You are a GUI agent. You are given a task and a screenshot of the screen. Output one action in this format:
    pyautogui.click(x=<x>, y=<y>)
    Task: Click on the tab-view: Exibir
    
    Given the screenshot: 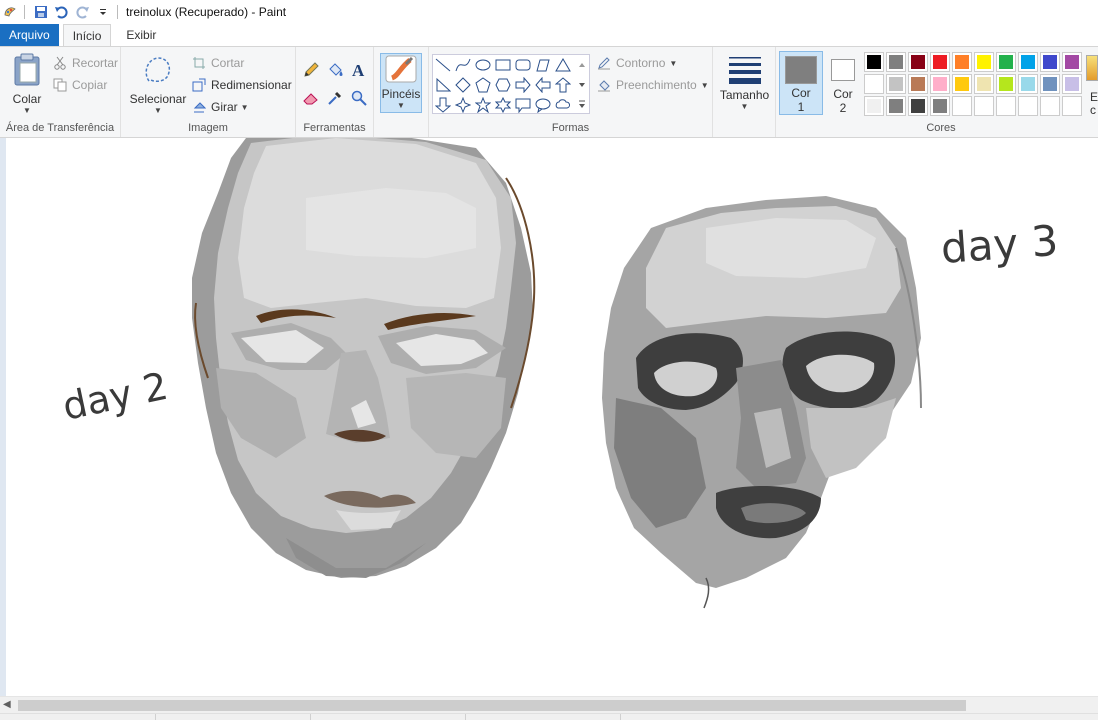 What is the action you would take?
    pyautogui.click(x=141, y=35)
    